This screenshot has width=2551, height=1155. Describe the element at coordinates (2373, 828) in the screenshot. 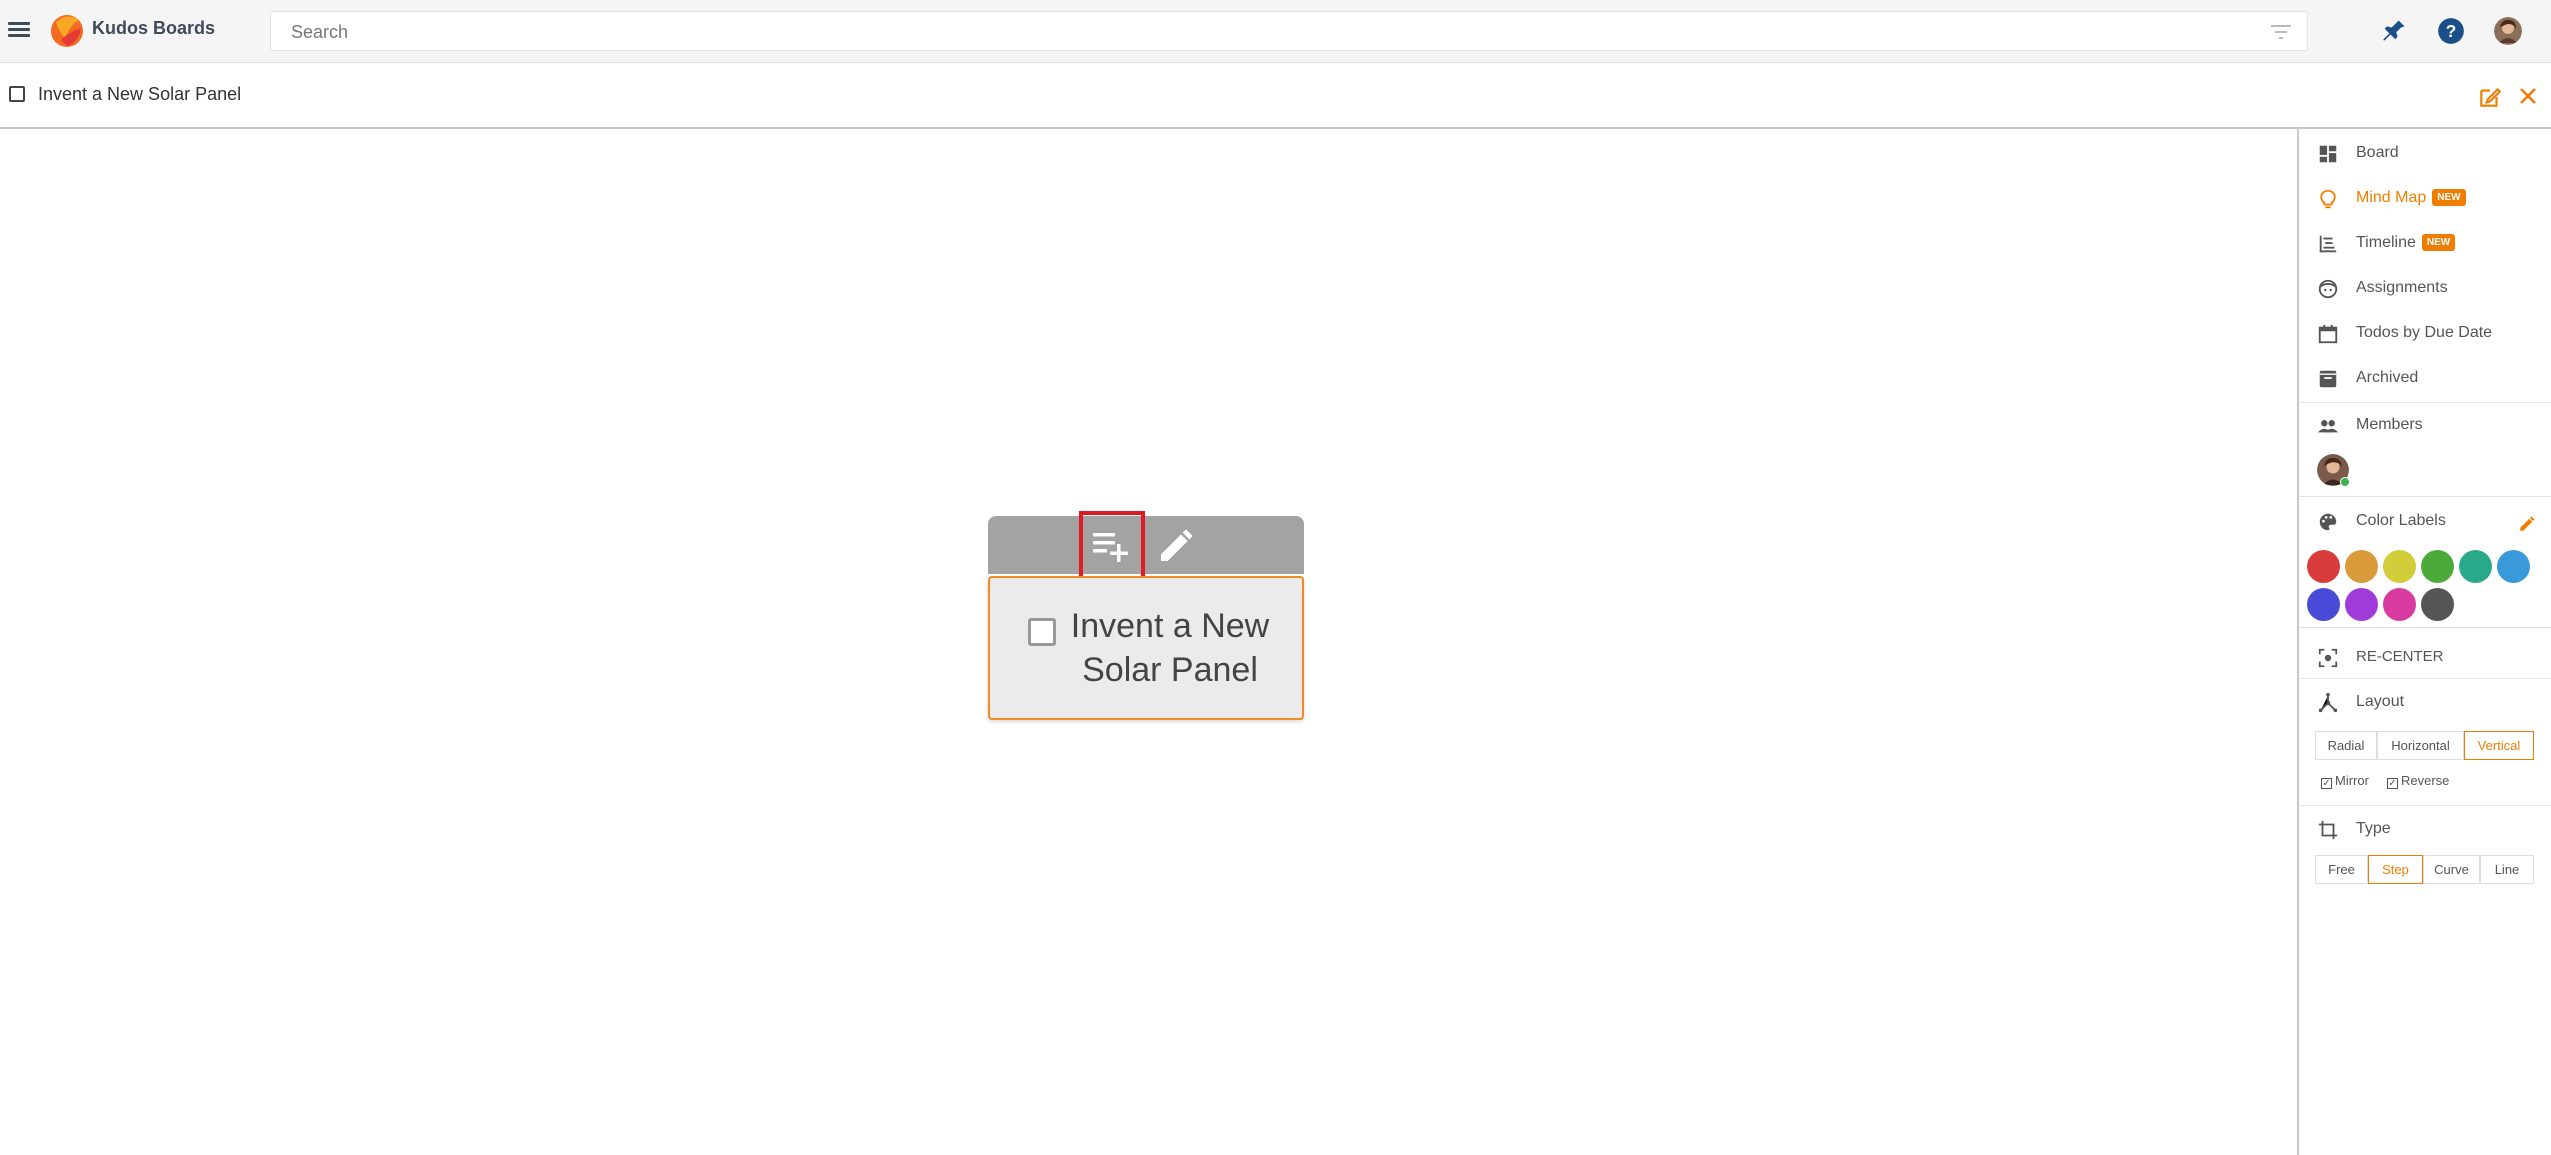

I see `type-label: Type` at that location.